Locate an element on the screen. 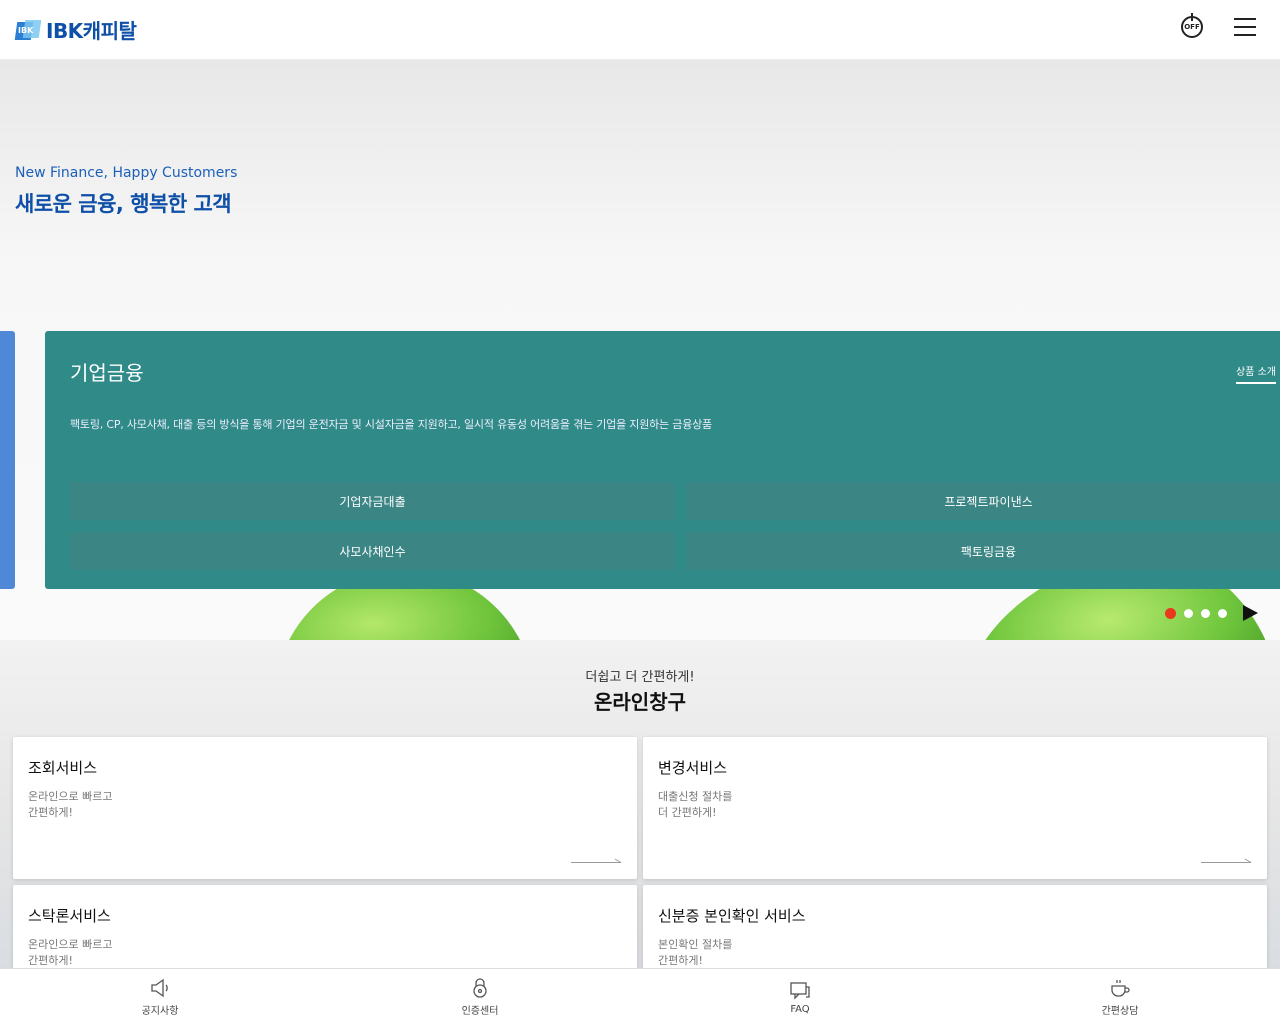 The image size is (1280, 1024). play-icon is located at coordinates (1250, 613).